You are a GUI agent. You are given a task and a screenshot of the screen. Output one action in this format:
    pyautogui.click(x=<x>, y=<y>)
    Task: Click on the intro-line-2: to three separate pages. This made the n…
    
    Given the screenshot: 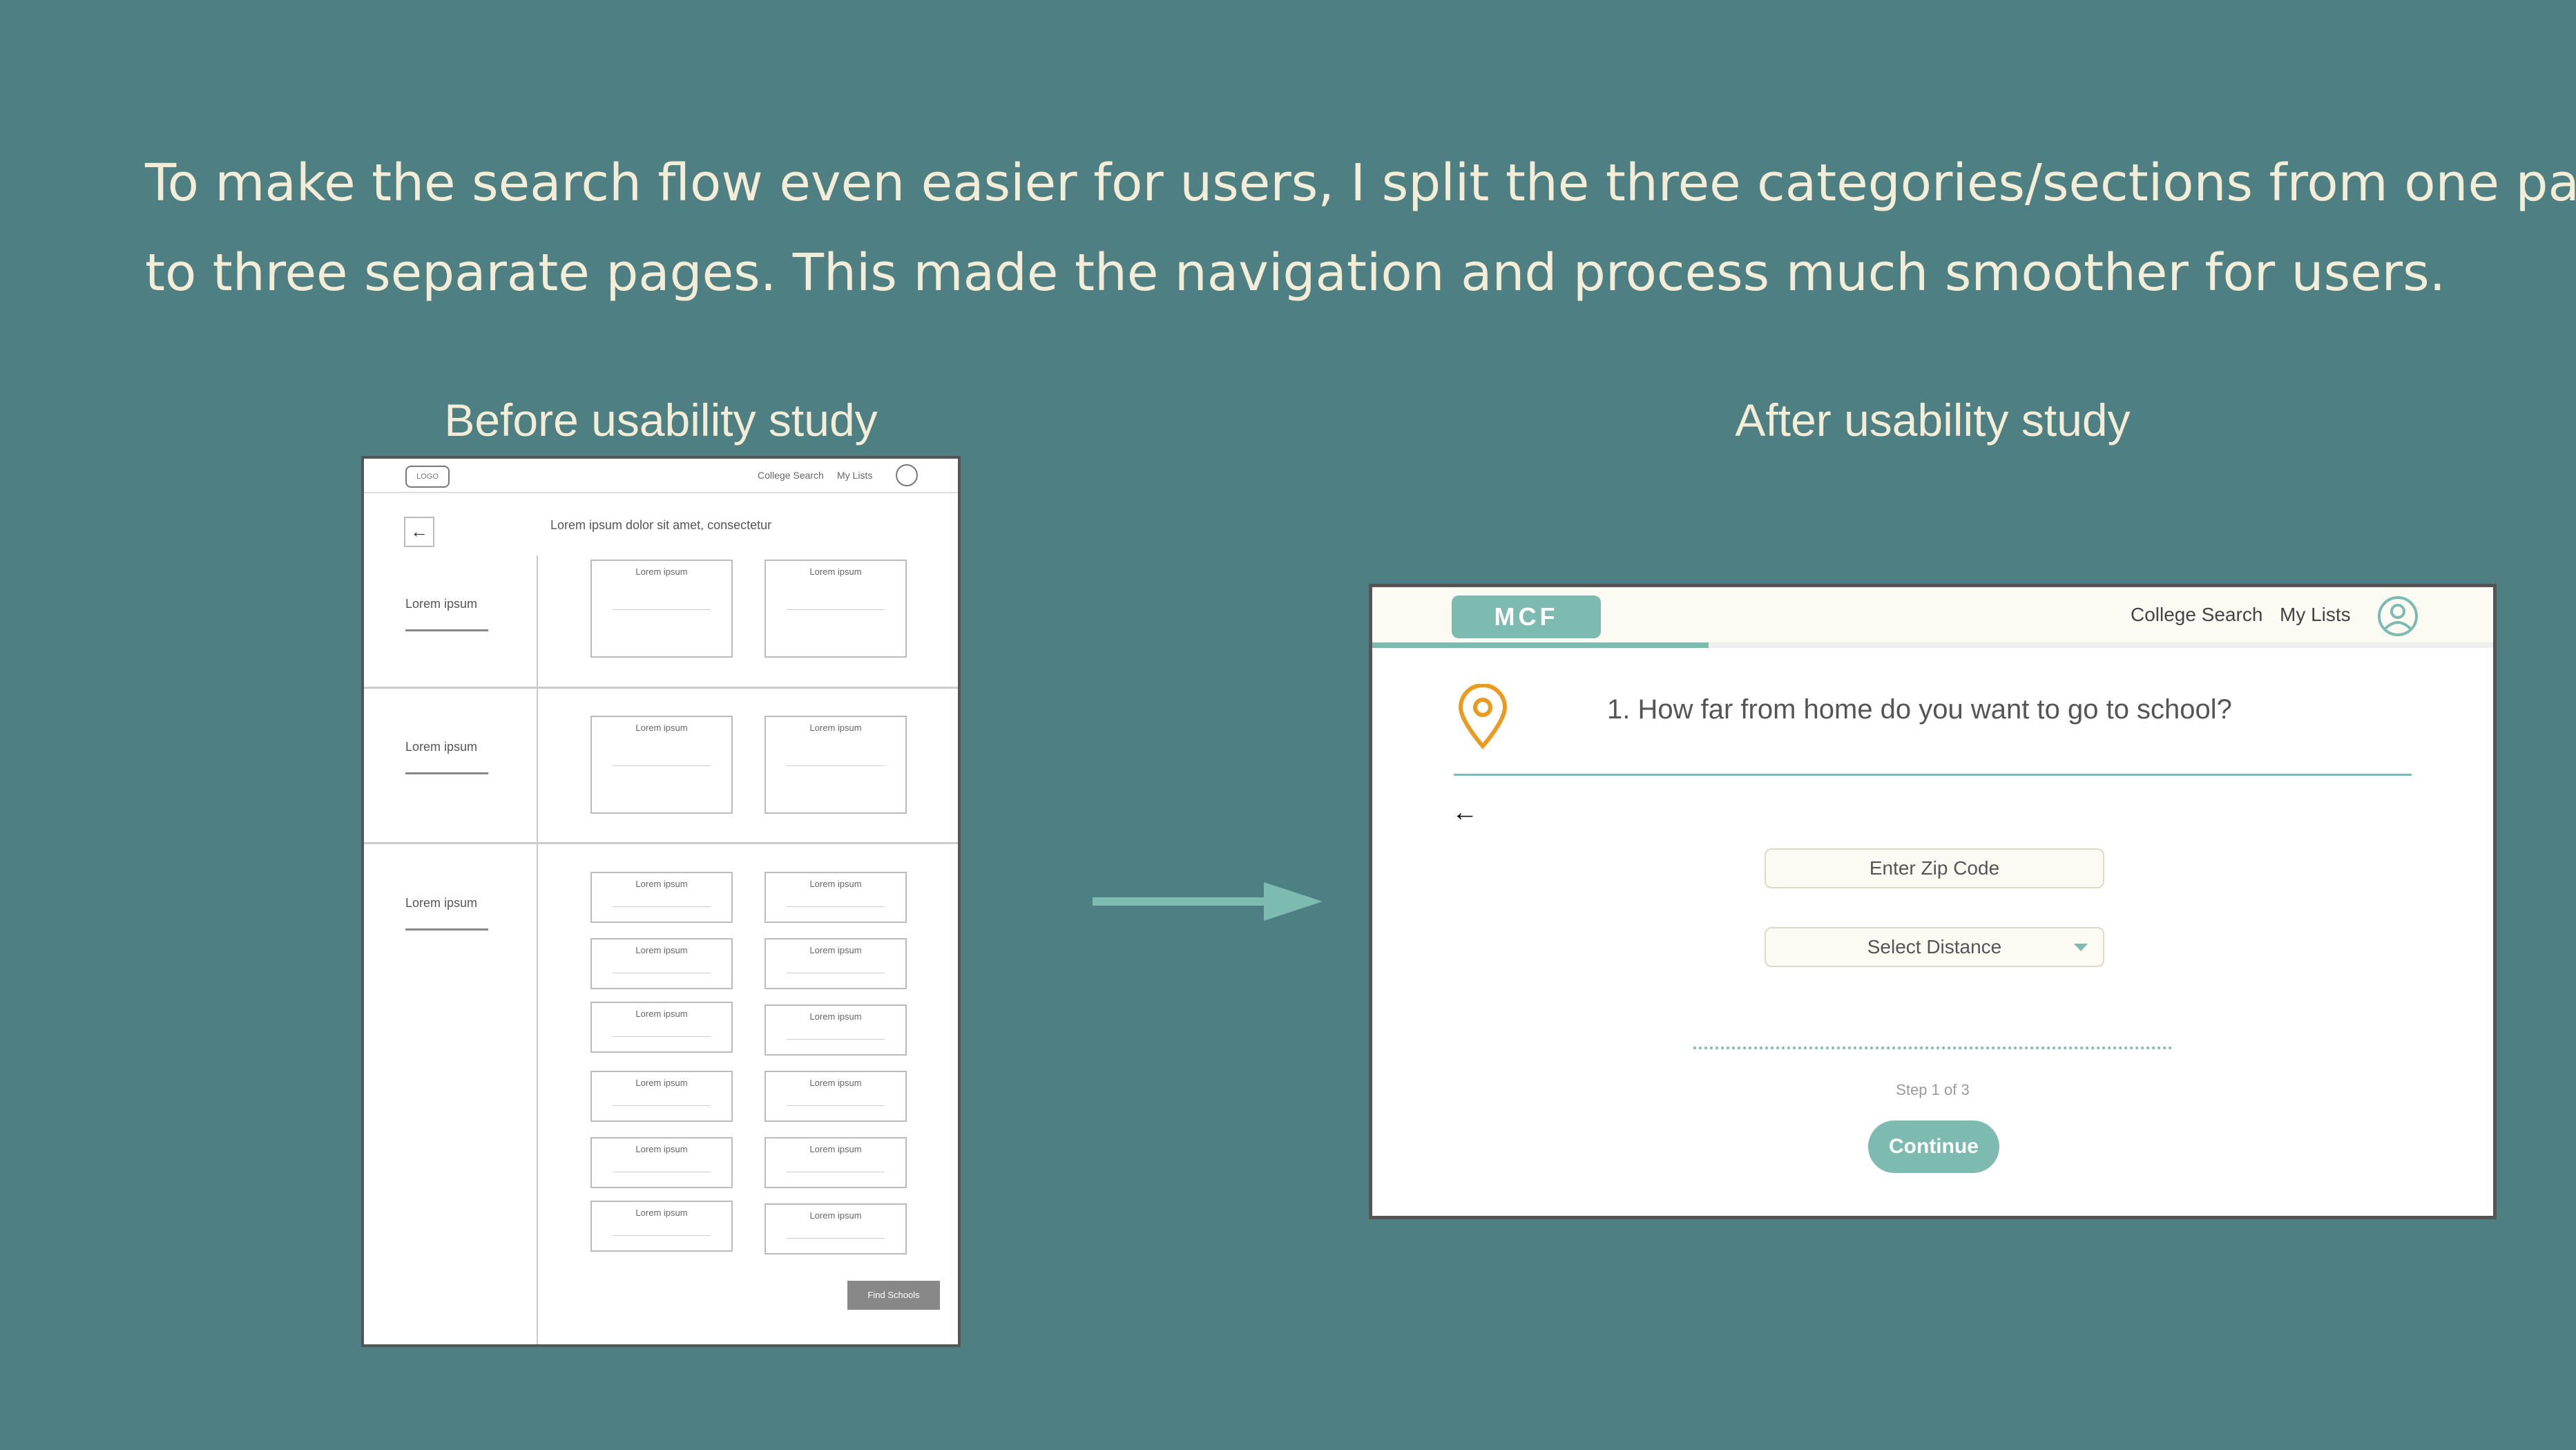 What is the action you would take?
    pyautogui.click(x=1295, y=273)
    